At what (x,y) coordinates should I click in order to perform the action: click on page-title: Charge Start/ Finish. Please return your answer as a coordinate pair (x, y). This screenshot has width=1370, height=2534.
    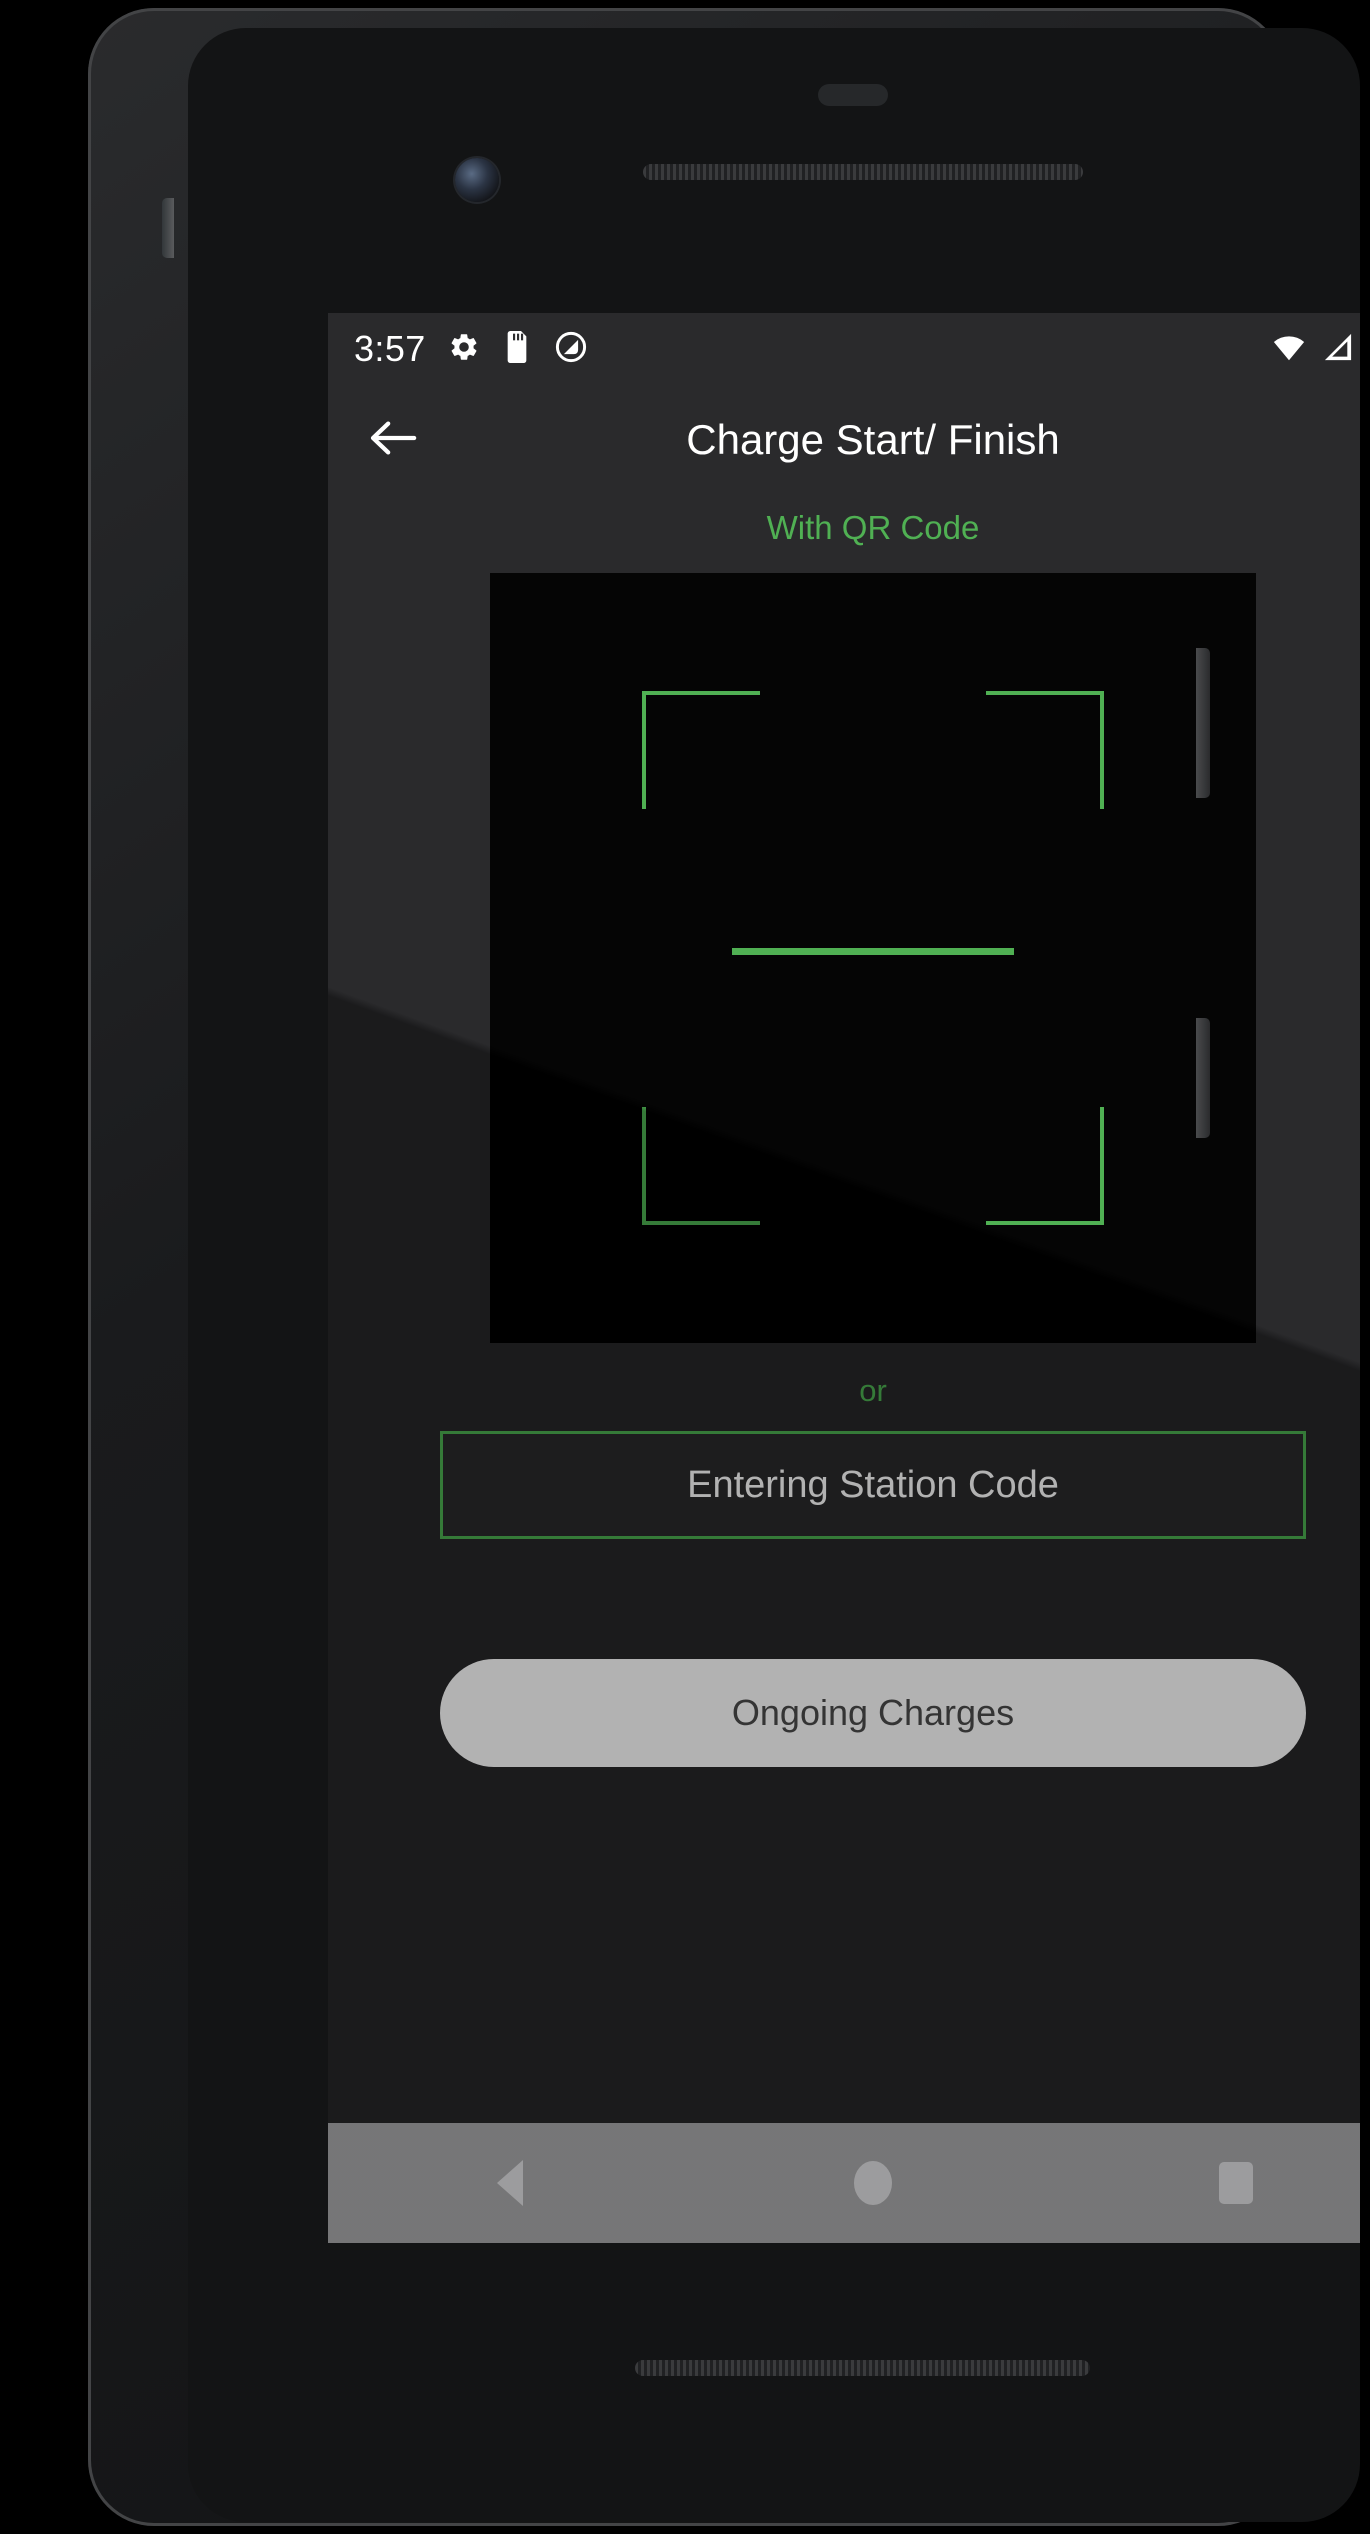
    Looking at the image, I should click on (873, 439).